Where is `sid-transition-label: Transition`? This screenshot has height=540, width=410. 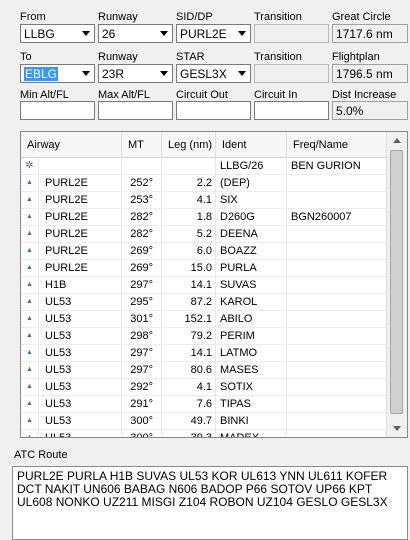 sid-transition-label: Transition is located at coordinates (278, 17).